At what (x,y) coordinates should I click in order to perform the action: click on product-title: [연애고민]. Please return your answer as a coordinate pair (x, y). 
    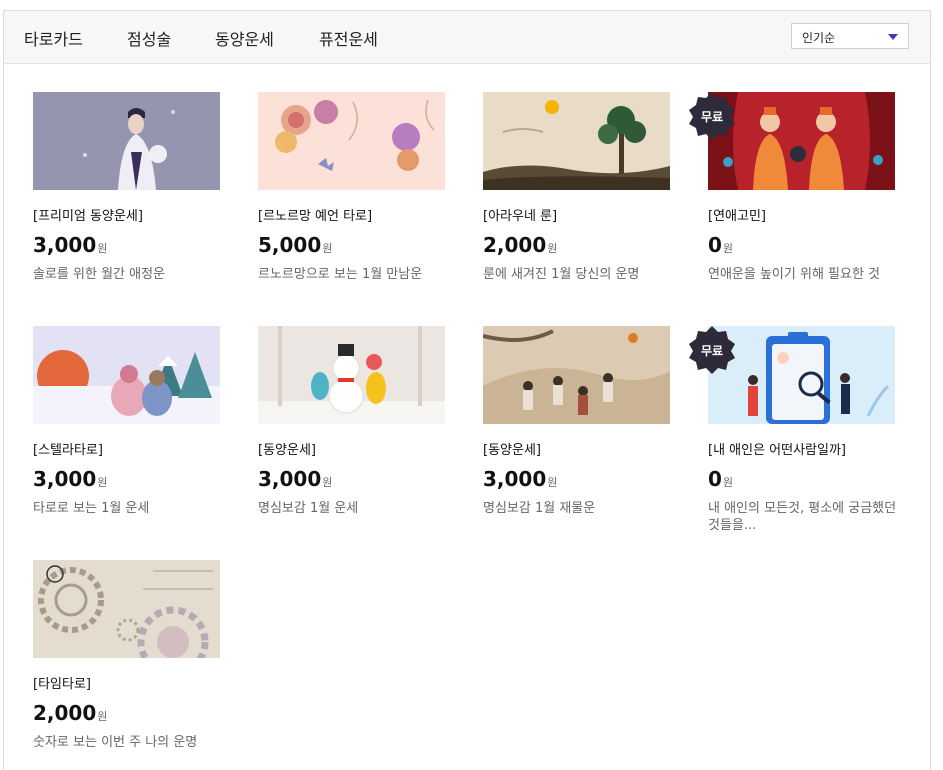
    Looking at the image, I should click on (737, 216).